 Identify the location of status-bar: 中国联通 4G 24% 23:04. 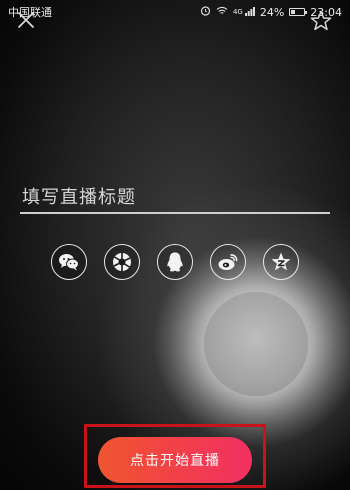
(175, 12).